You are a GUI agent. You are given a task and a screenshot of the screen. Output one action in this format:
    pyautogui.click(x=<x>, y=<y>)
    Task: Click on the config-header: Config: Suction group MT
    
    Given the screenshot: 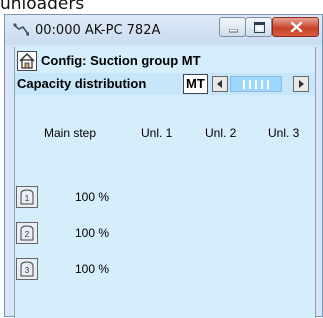 What is the action you would take?
    pyautogui.click(x=165, y=61)
    